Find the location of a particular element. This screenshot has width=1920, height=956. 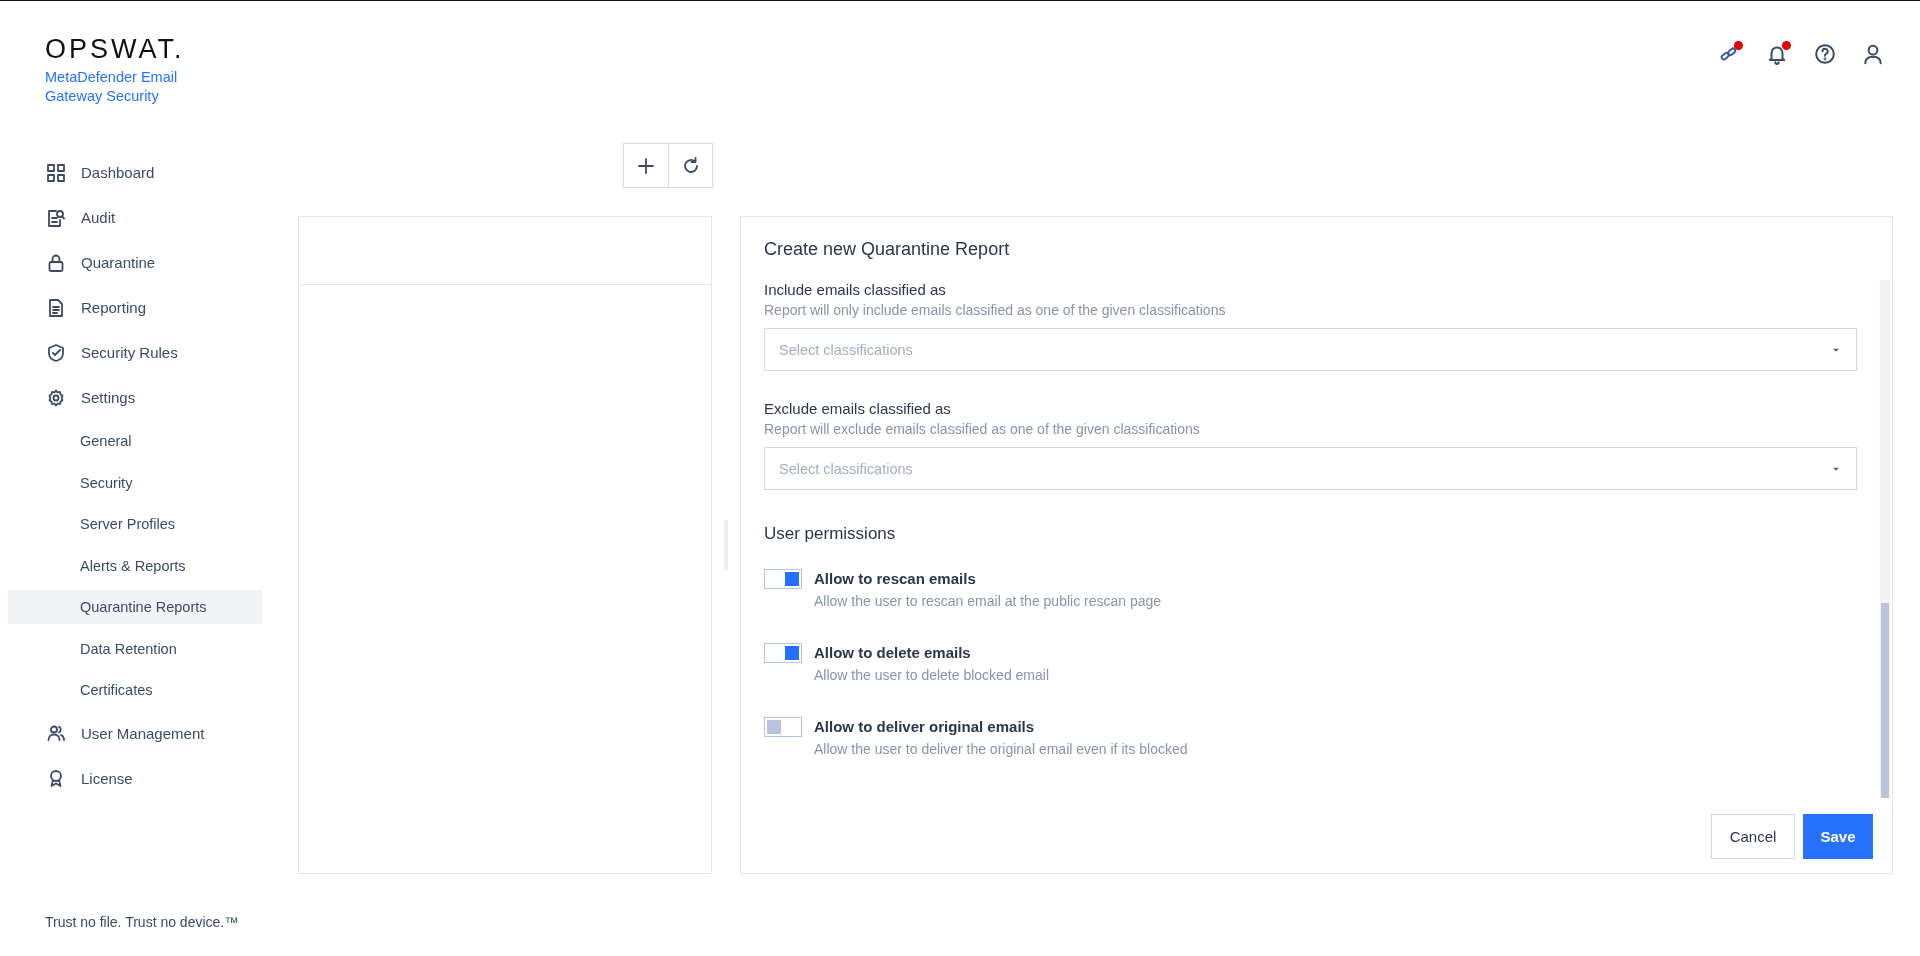

product-name: MetaDefender Email Gateway Security is located at coordinates (112, 87).